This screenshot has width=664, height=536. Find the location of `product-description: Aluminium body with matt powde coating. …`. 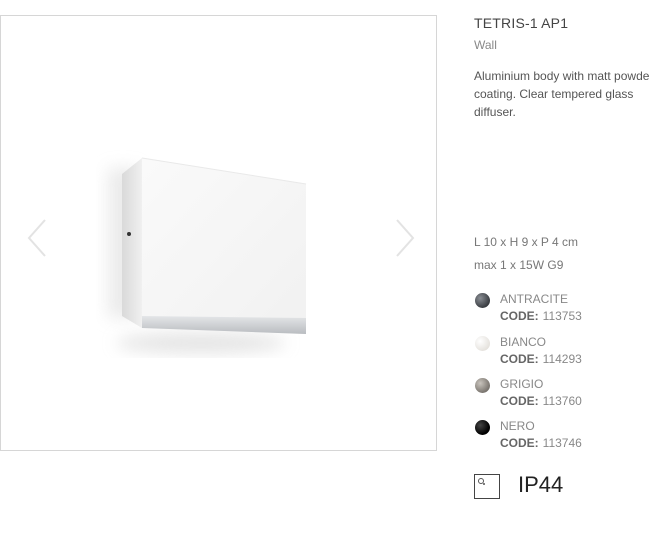

product-description: Aluminium body with matt powde coating. … is located at coordinates (569, 94).